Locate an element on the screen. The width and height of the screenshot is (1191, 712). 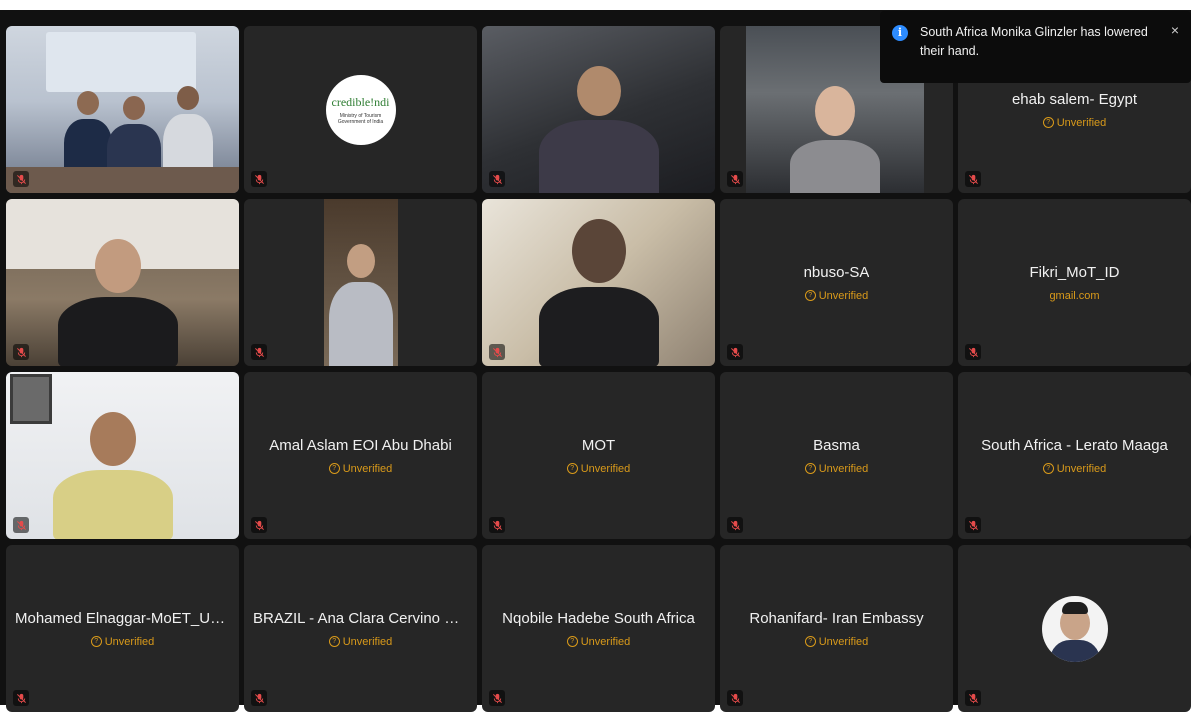
participant-tile-19: Rohanifard- Iran Embassy ? Unverified is located at coordinates (836, 628).